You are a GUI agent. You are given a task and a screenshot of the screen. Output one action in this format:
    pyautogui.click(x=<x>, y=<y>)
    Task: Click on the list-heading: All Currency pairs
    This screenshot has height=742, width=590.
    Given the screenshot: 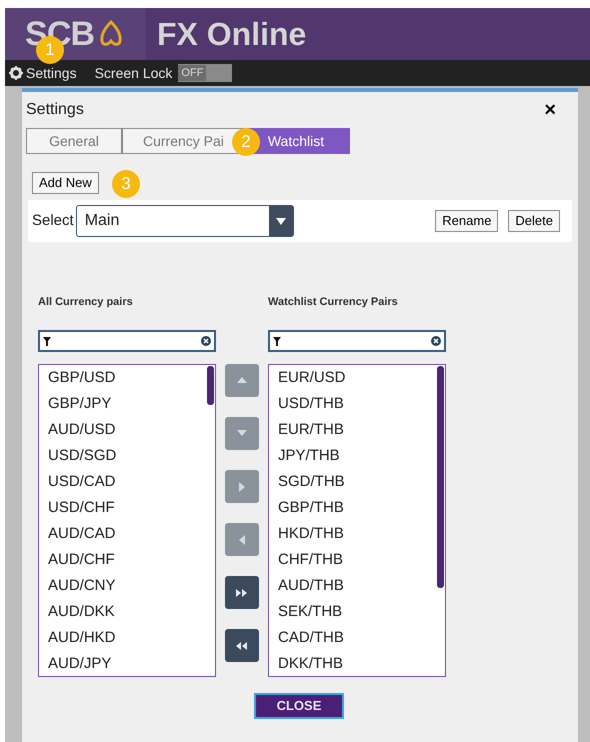 What is the action you would take?
    pyautogui.click(x=86, y=302)
    